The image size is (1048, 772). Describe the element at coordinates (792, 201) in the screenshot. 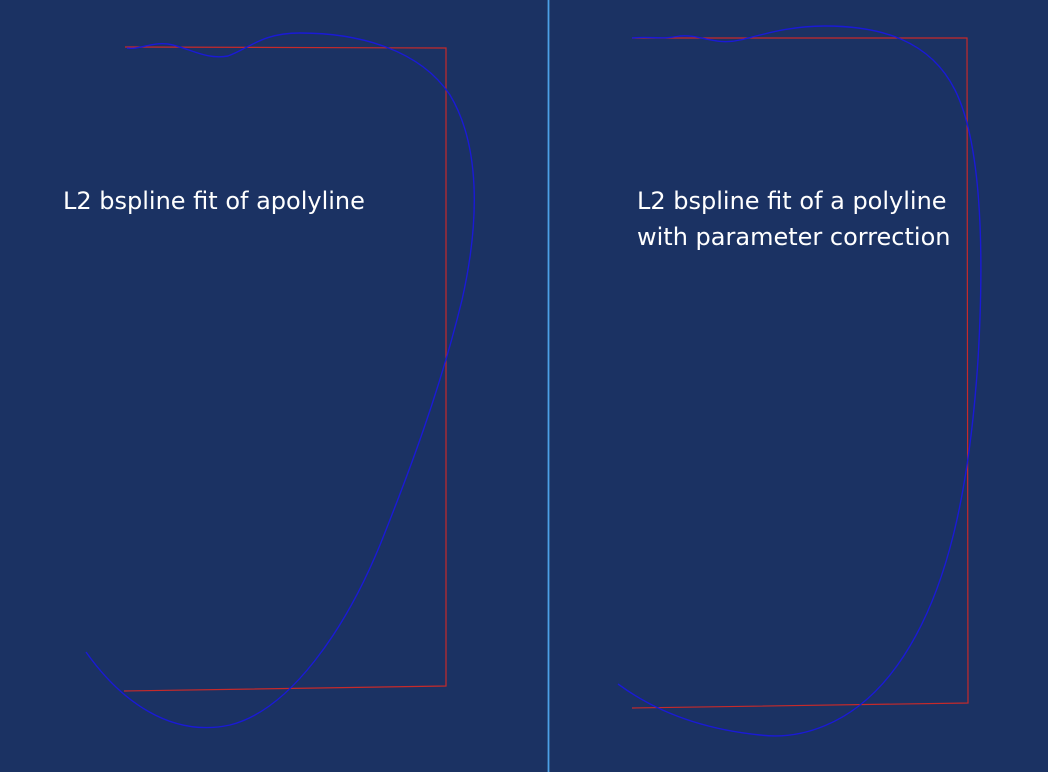

I see `right-caption-line-1: L2 bspline fit of a polyline` at that location.